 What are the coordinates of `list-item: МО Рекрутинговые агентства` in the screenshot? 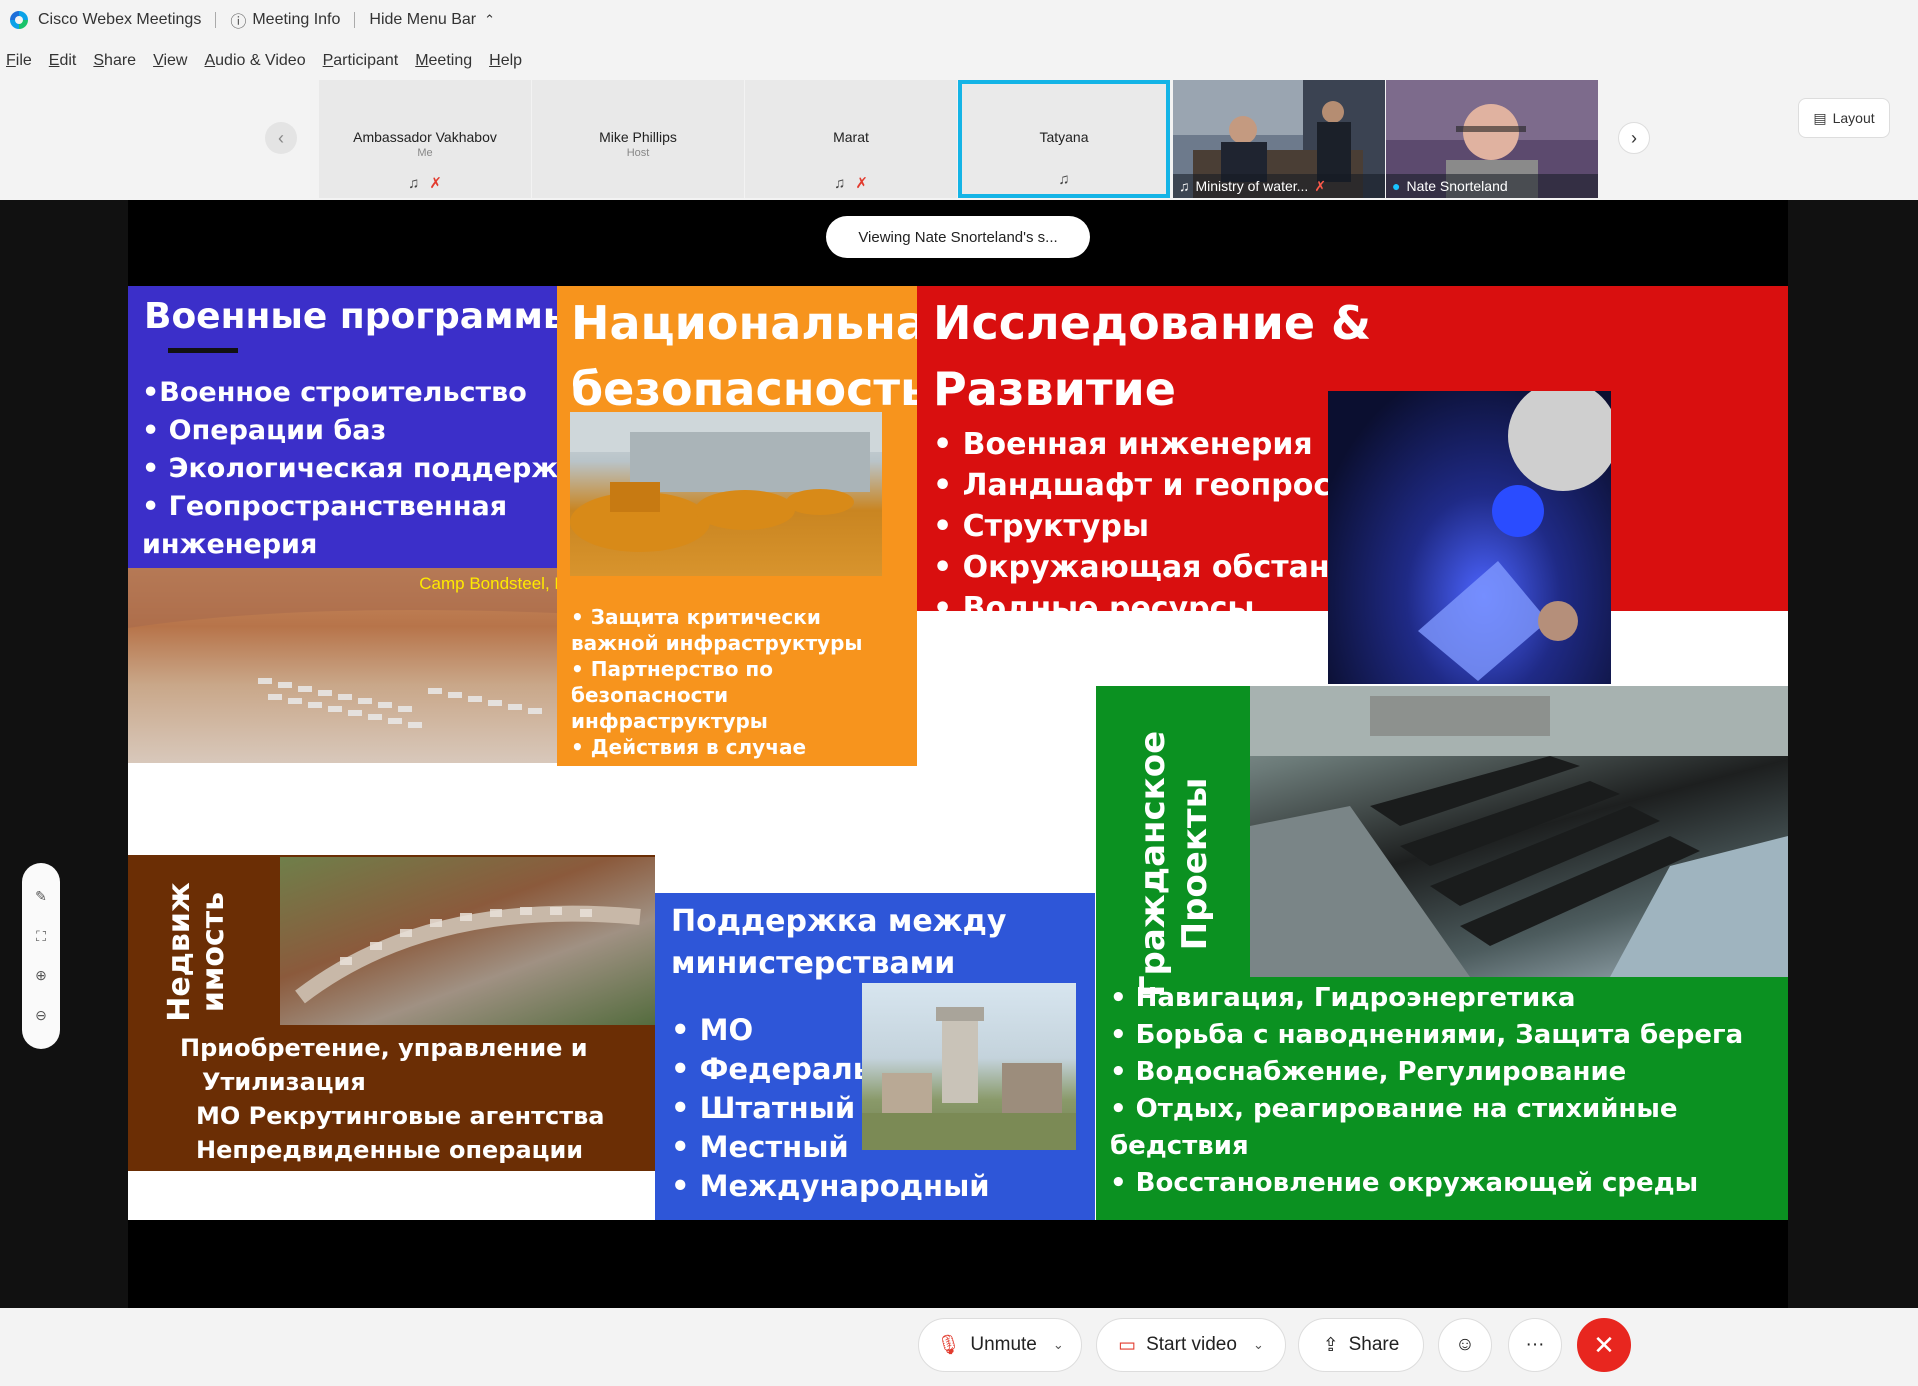 It's located at (400, 1116).